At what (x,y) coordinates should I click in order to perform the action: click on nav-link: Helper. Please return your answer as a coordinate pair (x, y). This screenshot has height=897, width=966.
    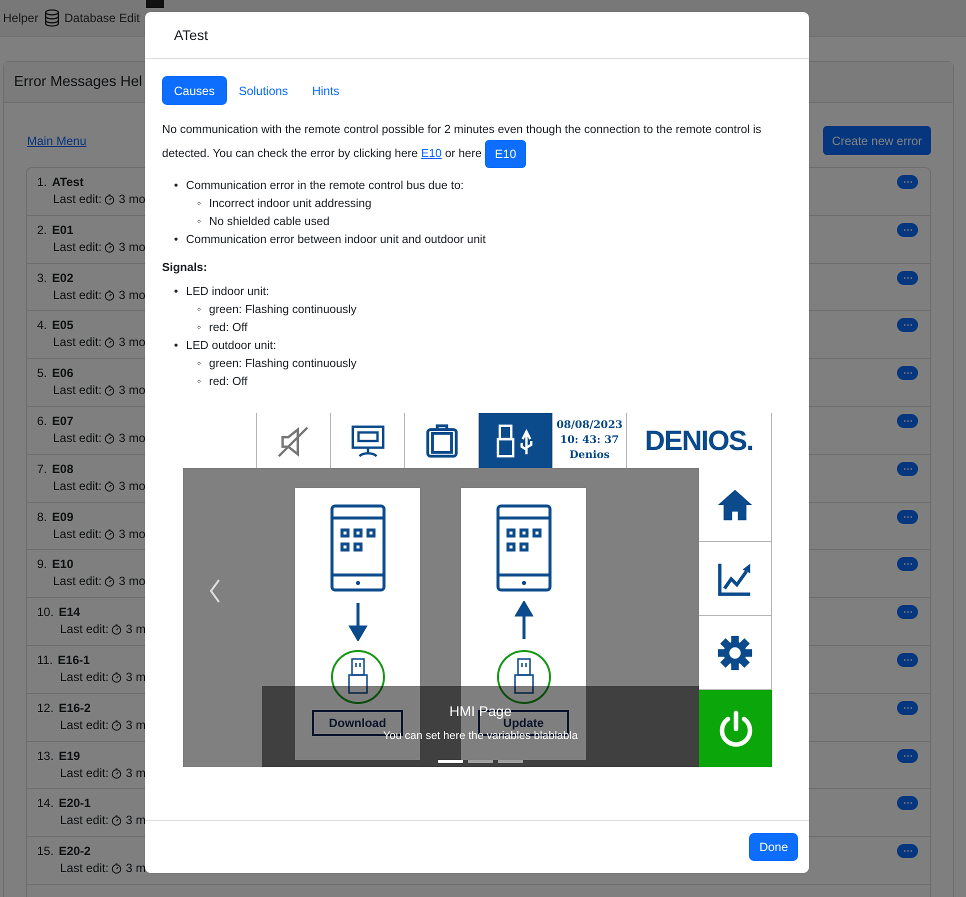
    Looking at the image, I should click on (20, 18).